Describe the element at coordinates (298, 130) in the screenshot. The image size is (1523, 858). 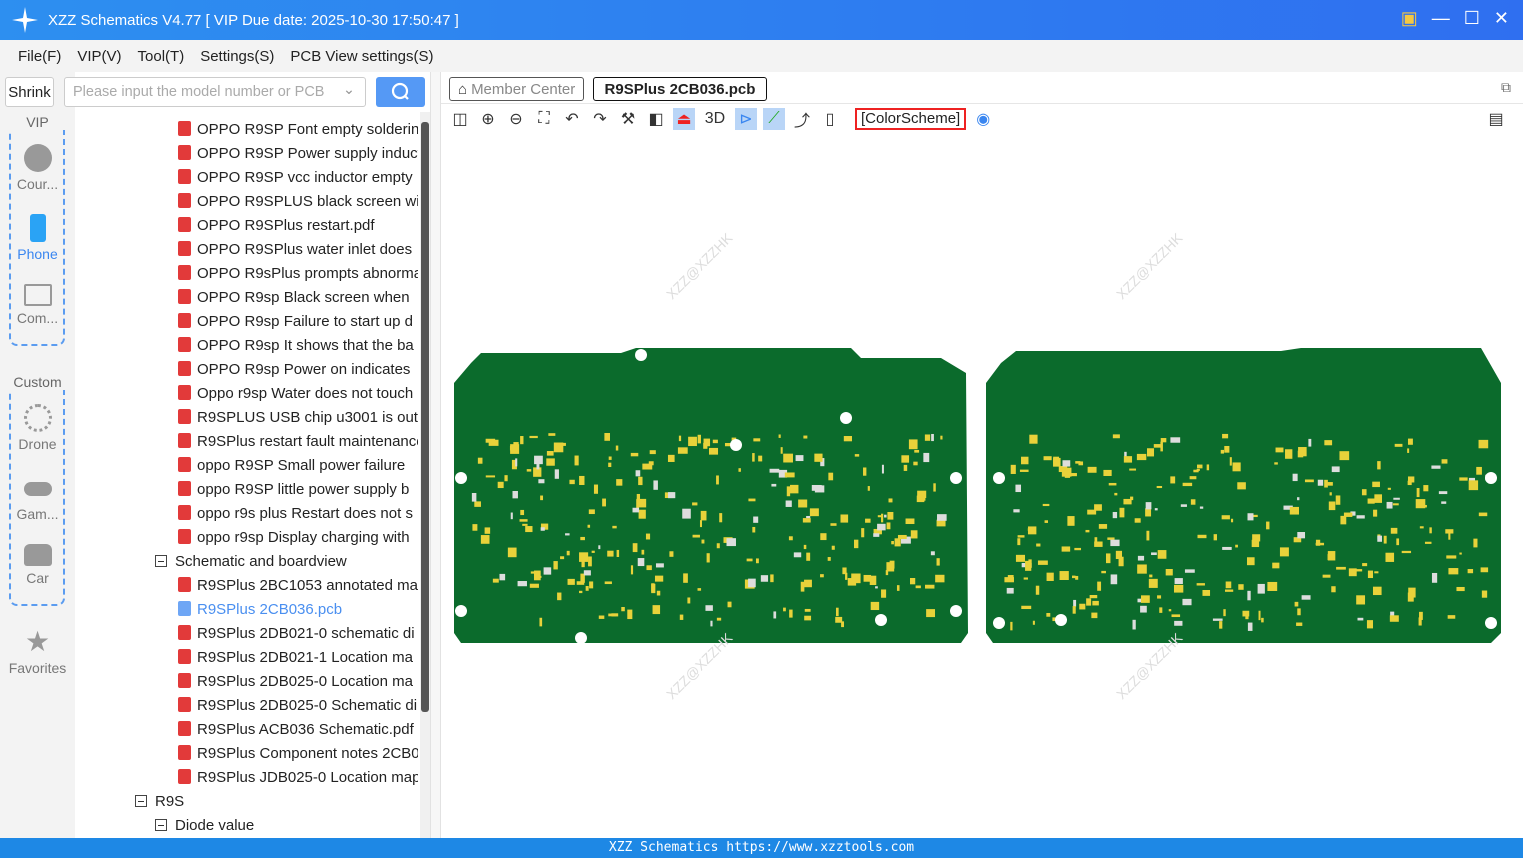
I see `tree-file-item: OPPO R9SP Font empty soldering` at that location.